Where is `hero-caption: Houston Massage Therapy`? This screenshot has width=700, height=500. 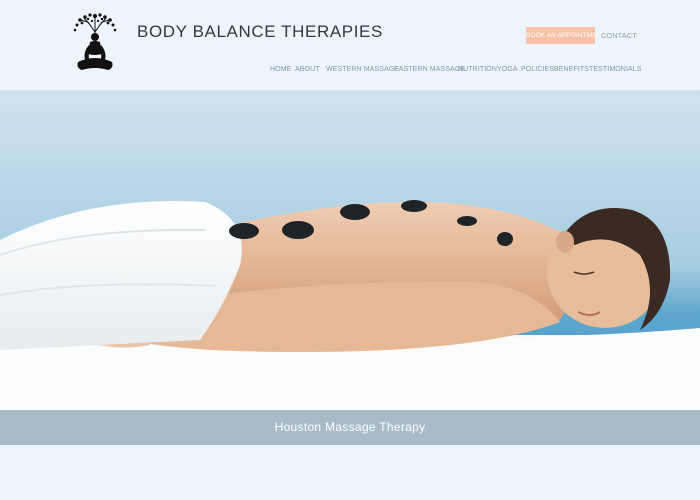
hero-caption: Houston Massage Therapy is located at coordinates (350, 427).